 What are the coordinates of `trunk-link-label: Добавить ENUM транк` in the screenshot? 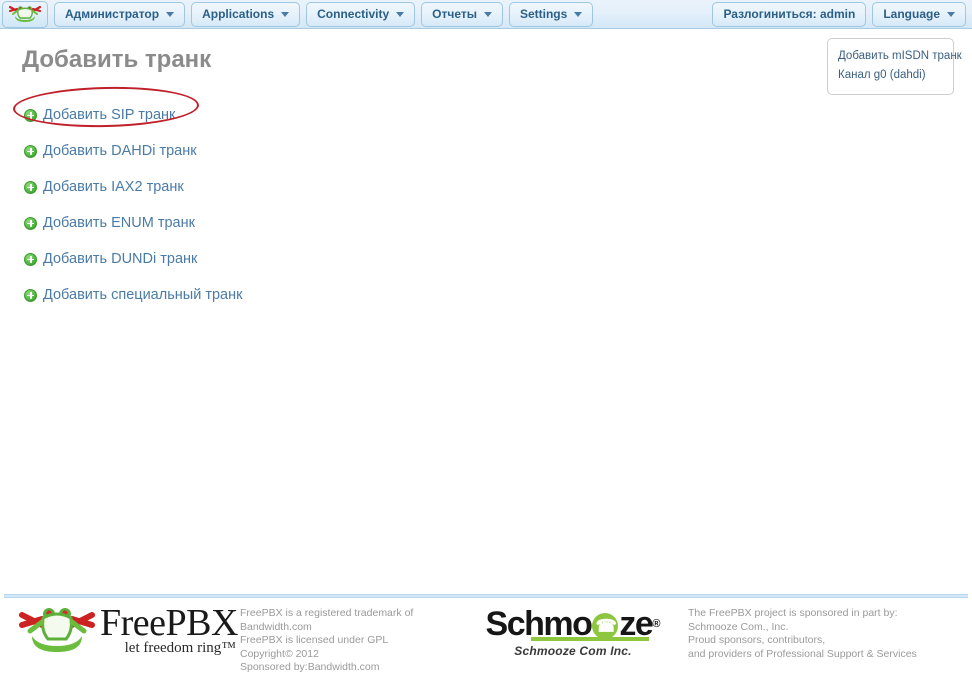 It's located at (119, 223).